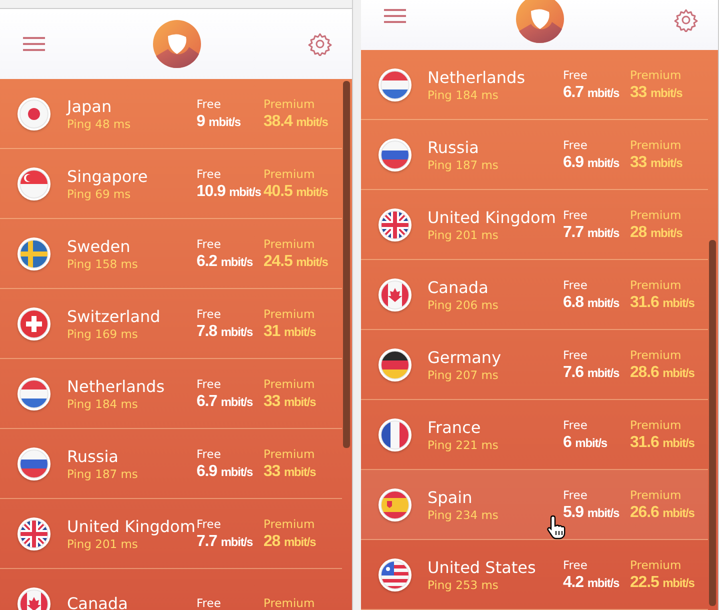 The image size is (719, 610). Describe the element at coordinates (108, 176) in the screenshot. I see `country-name: Singapore` at that location.